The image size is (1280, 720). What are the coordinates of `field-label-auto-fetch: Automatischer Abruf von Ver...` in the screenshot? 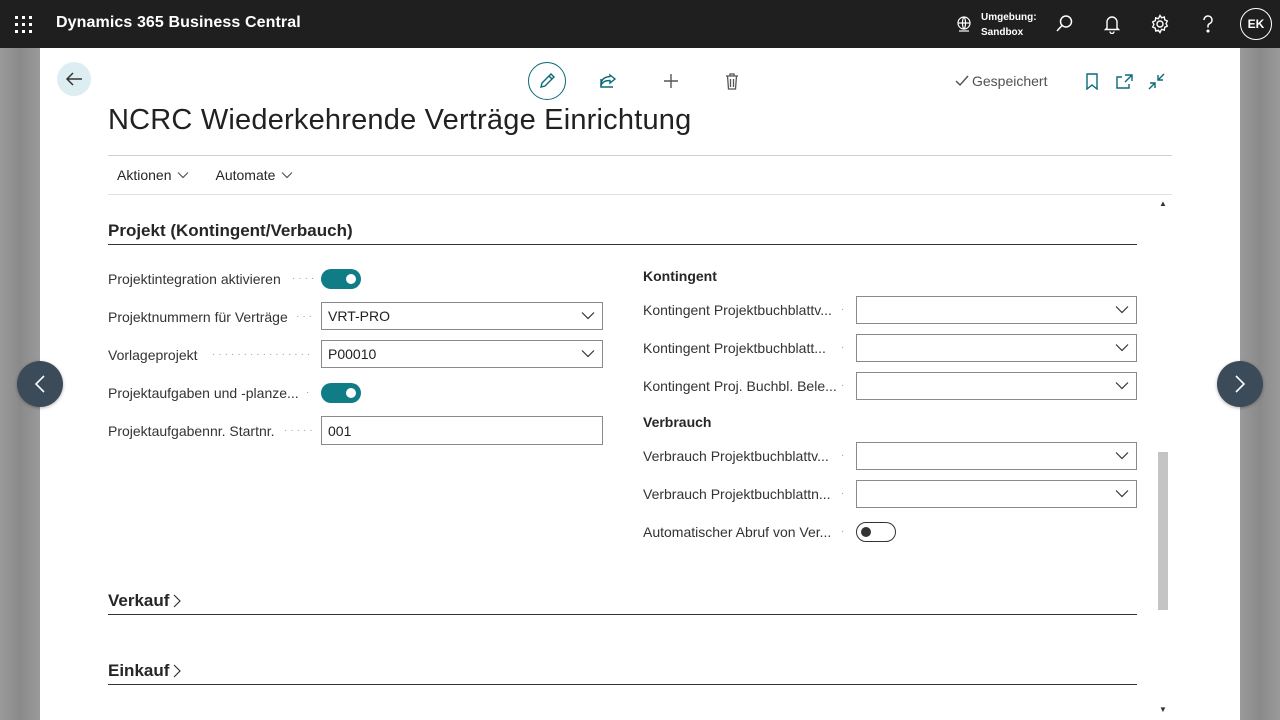 It's located at (737, 532).